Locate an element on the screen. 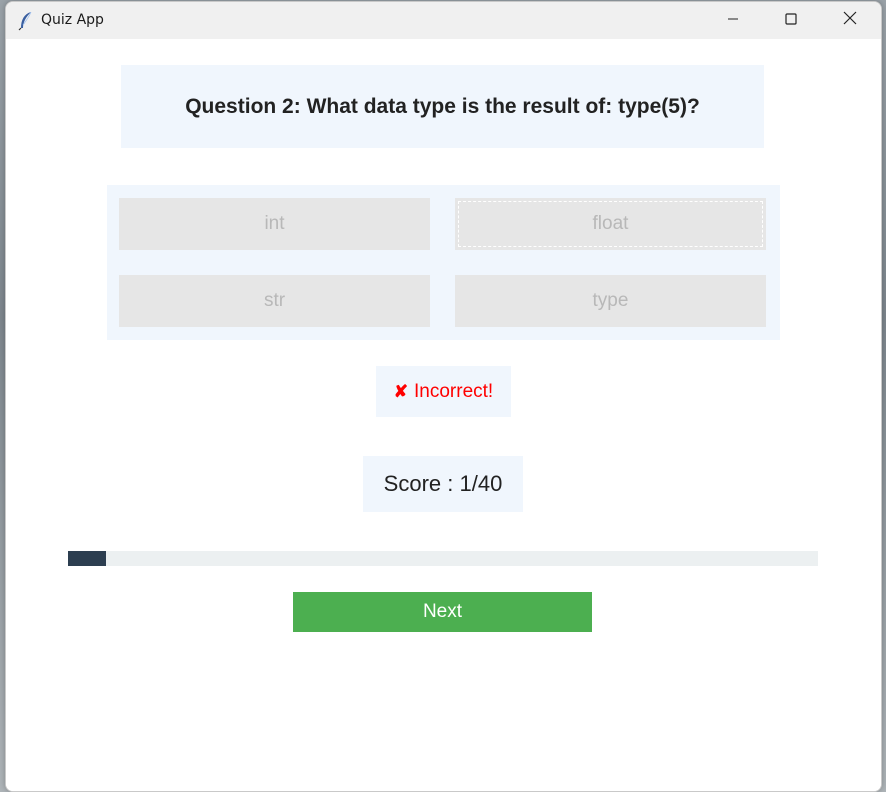 This screenshot has height=792, width=886. progress-fill is located at coordinates (87, 558).